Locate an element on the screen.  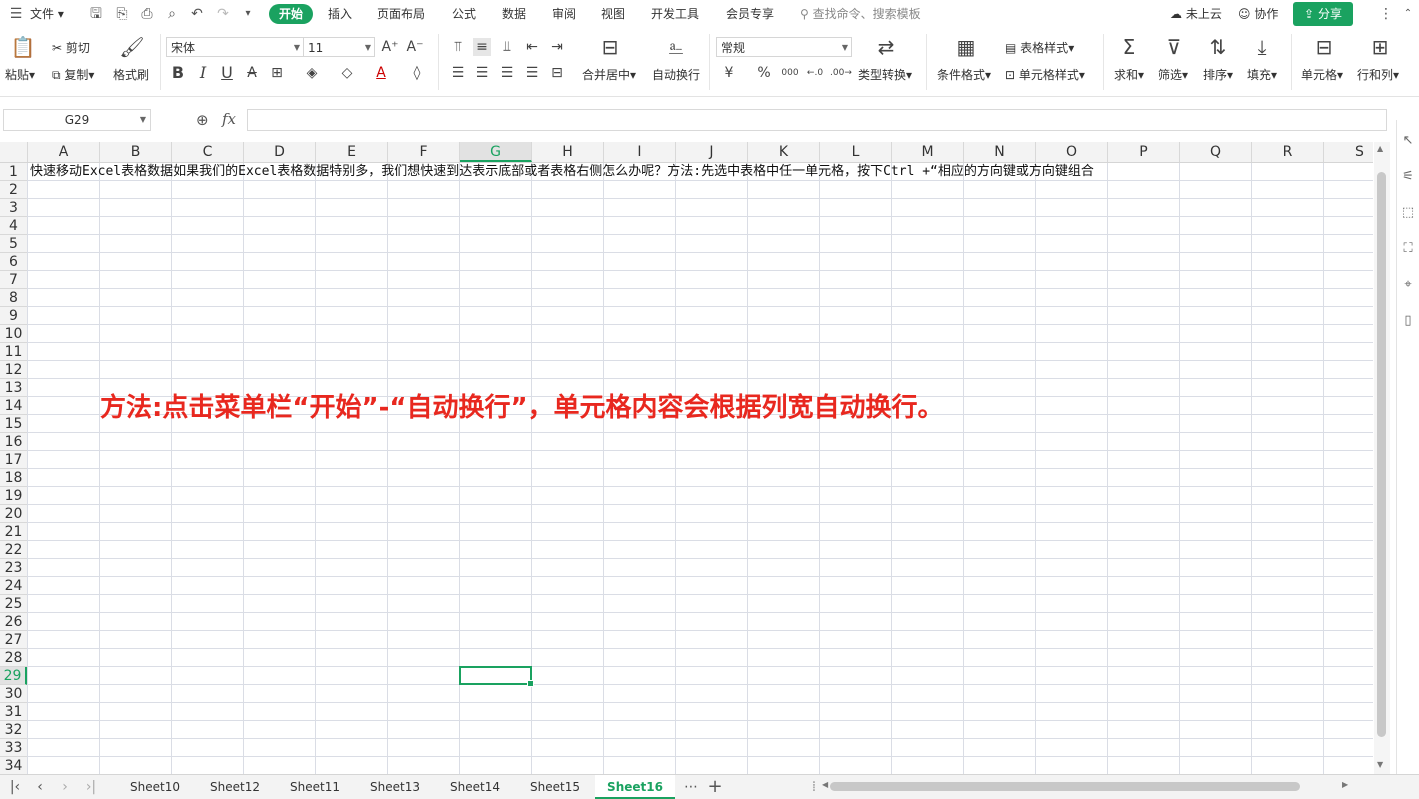
paste-button: 粘贴▾ is located at coordinates (20, 74).